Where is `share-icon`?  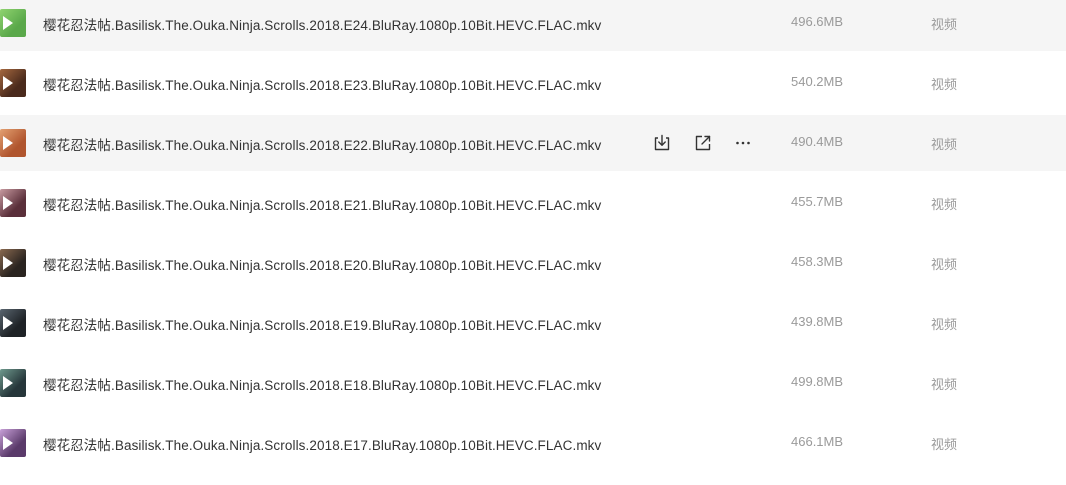 share-icon is located at coordinates (703, 143).